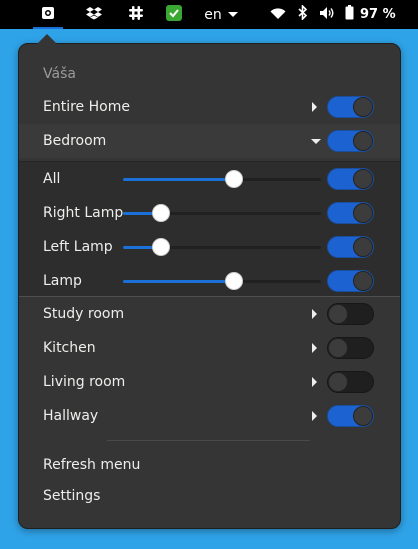 Image resolution: width=418 pixels, height=549 pixels. I want to click on group-kitchen: Kitchen, so click(209, 348).